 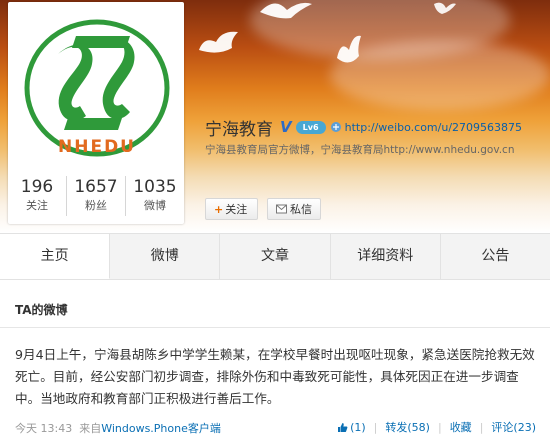 What do you see at coordinates (96, 205) in the screenshot?
I see `stat-label: 粉丝` at bounding box center [96, 205].